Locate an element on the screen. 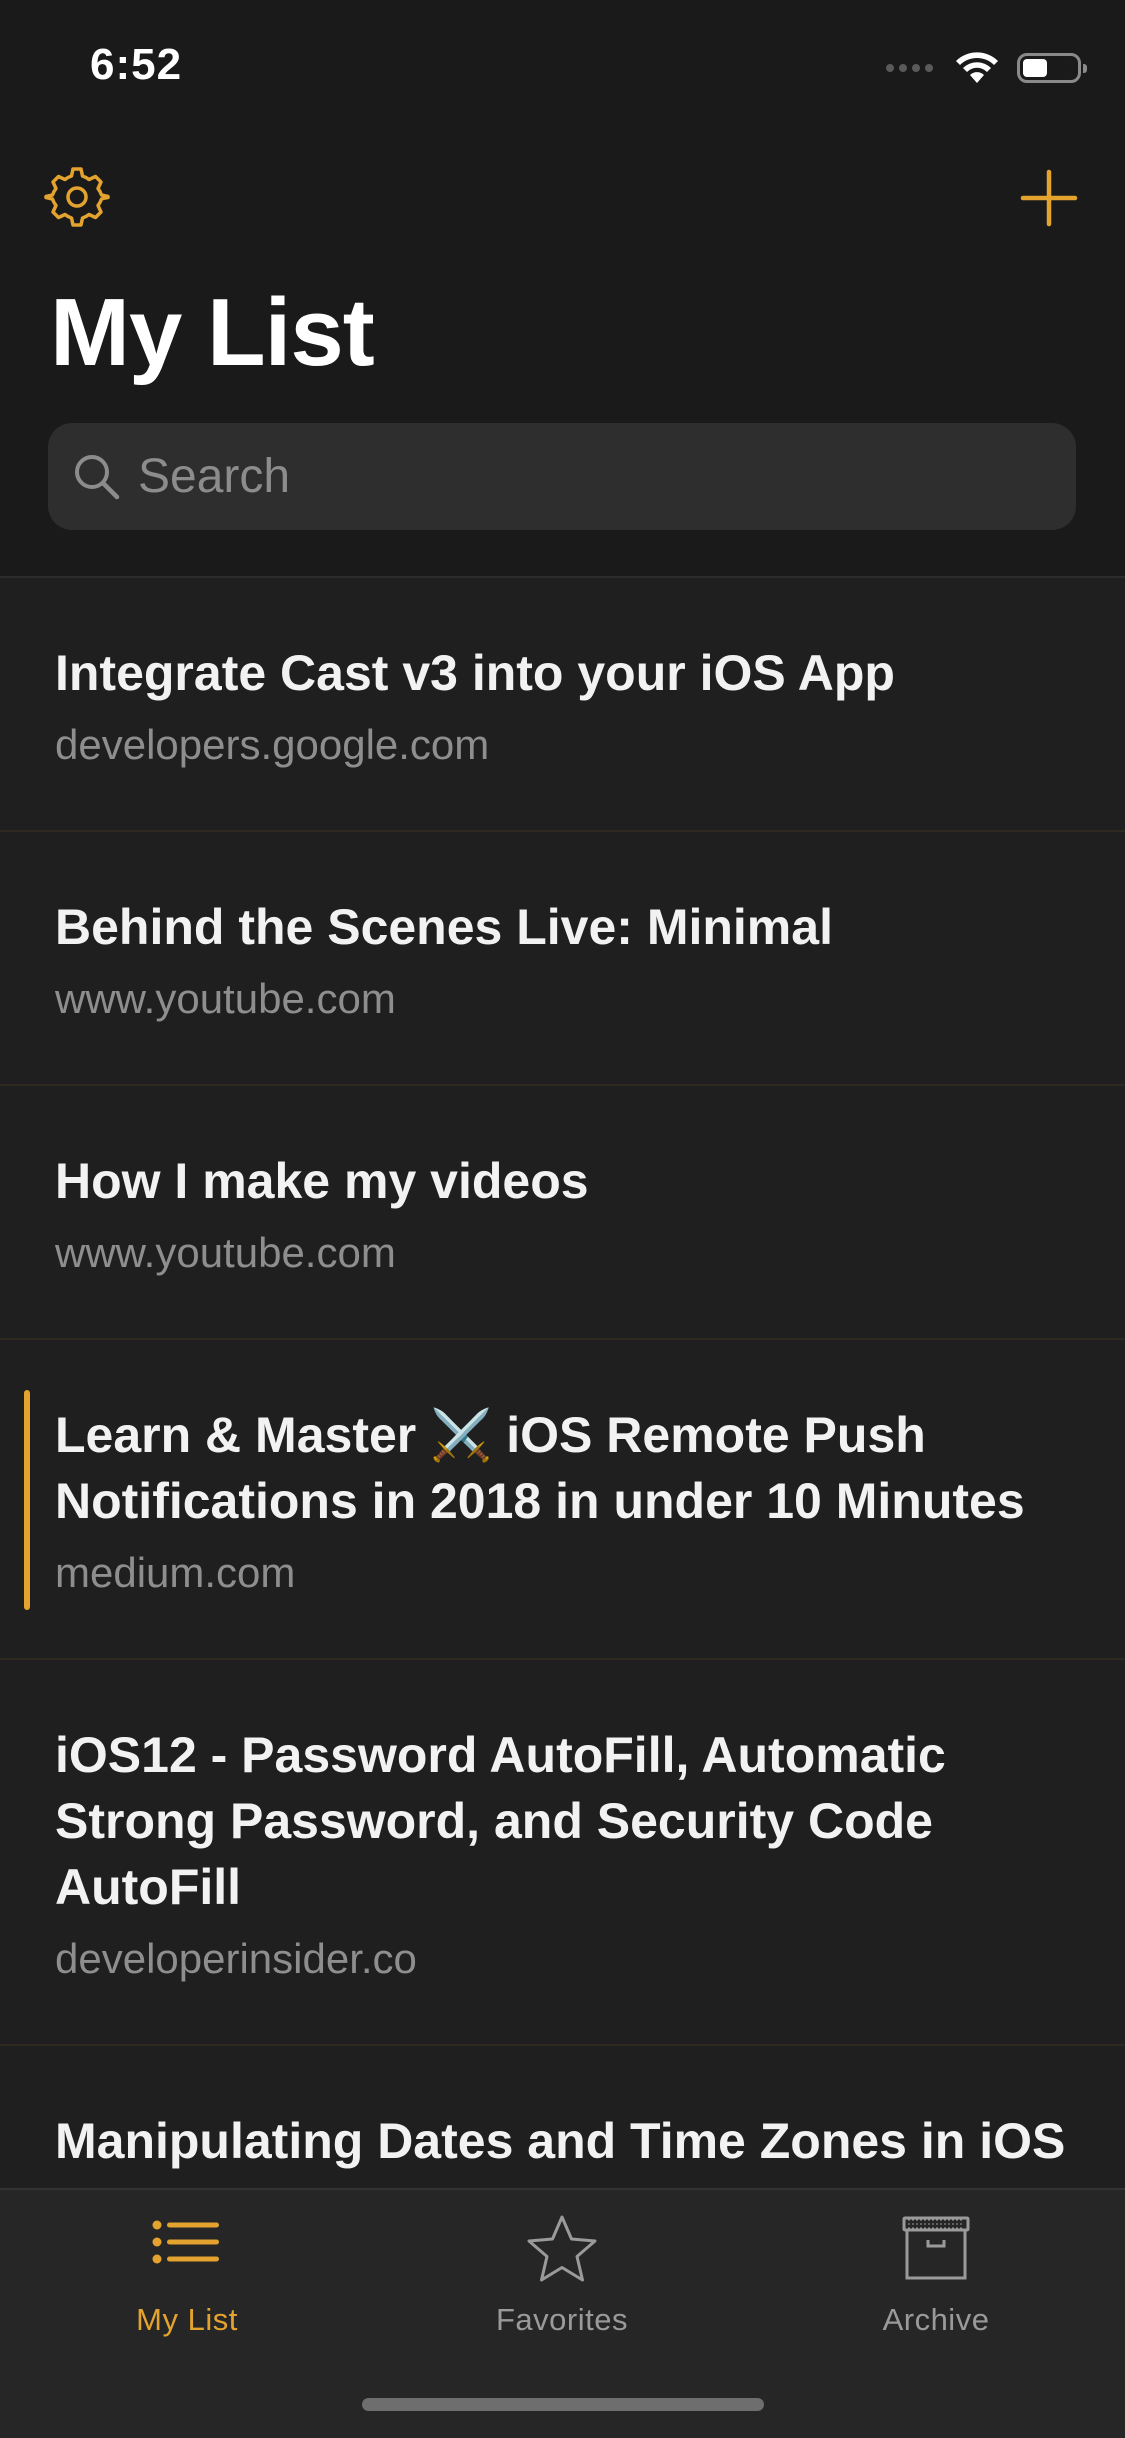 The image size is (1125, 2438). tab-favorites: Favorites is located at coordinates (562, 2275).